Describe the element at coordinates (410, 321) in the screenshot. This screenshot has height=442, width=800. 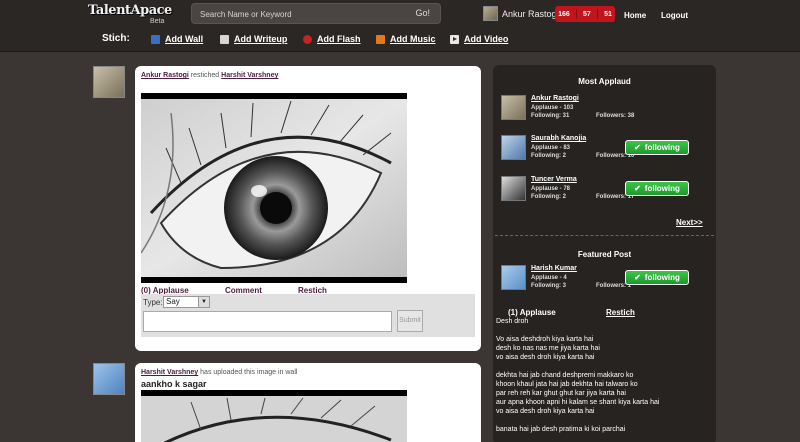
I see `submit-button: Submit` at that location.